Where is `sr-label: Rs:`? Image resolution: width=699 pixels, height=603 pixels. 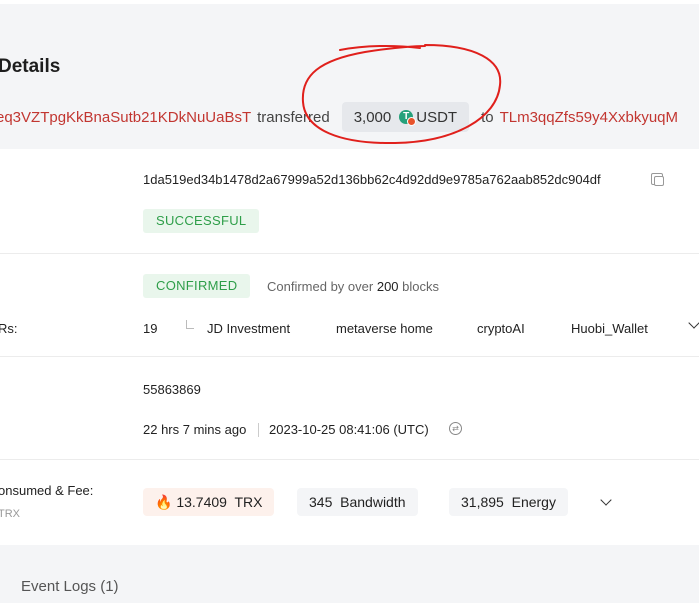
sr-label: Rs: is located at coordinates (9, 328).